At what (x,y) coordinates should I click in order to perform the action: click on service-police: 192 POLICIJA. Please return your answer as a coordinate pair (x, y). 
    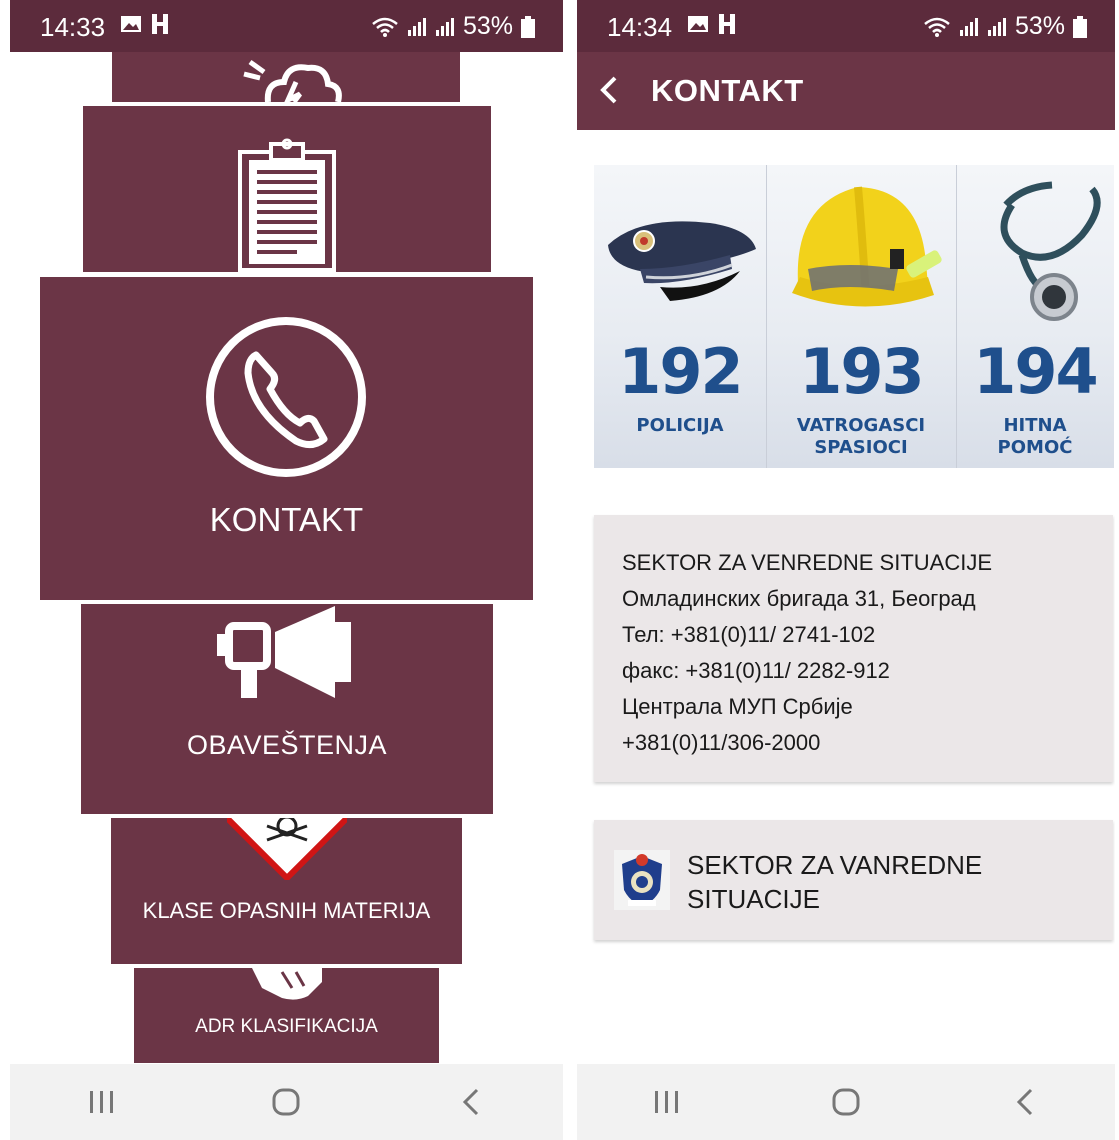
    Looking at the image, I should click on (680, 316).